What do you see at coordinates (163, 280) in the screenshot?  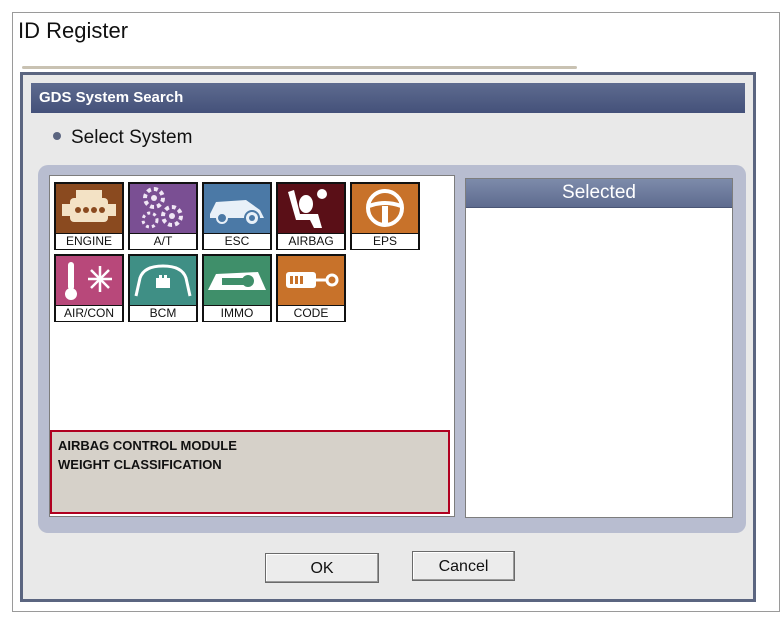 I see `body-control-icon` at bounding box center [163, 280].